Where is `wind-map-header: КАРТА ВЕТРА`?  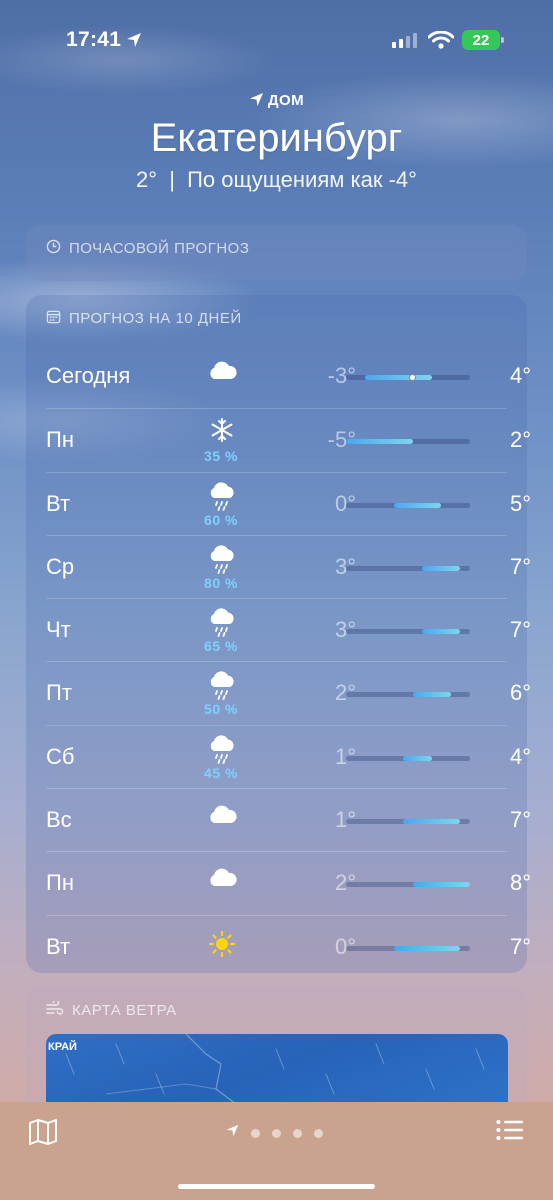 wind-map-header: КАРТА ВЕТРА is located at coordinates (276, 1003).